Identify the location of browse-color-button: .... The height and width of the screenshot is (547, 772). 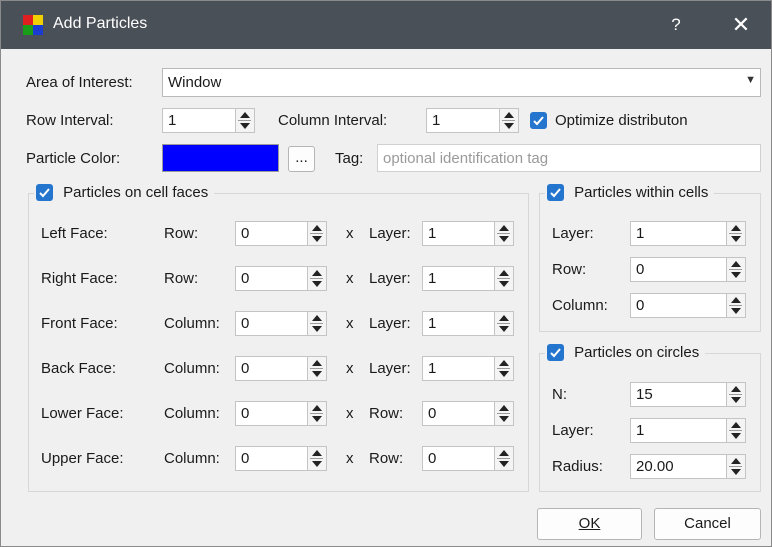
(301, 159).